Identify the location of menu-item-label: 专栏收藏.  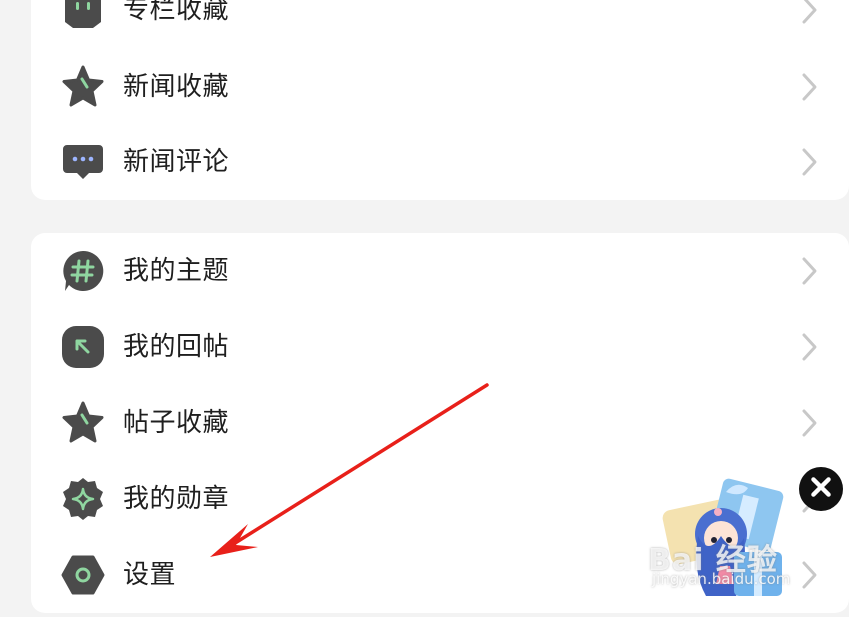
(176, 12).